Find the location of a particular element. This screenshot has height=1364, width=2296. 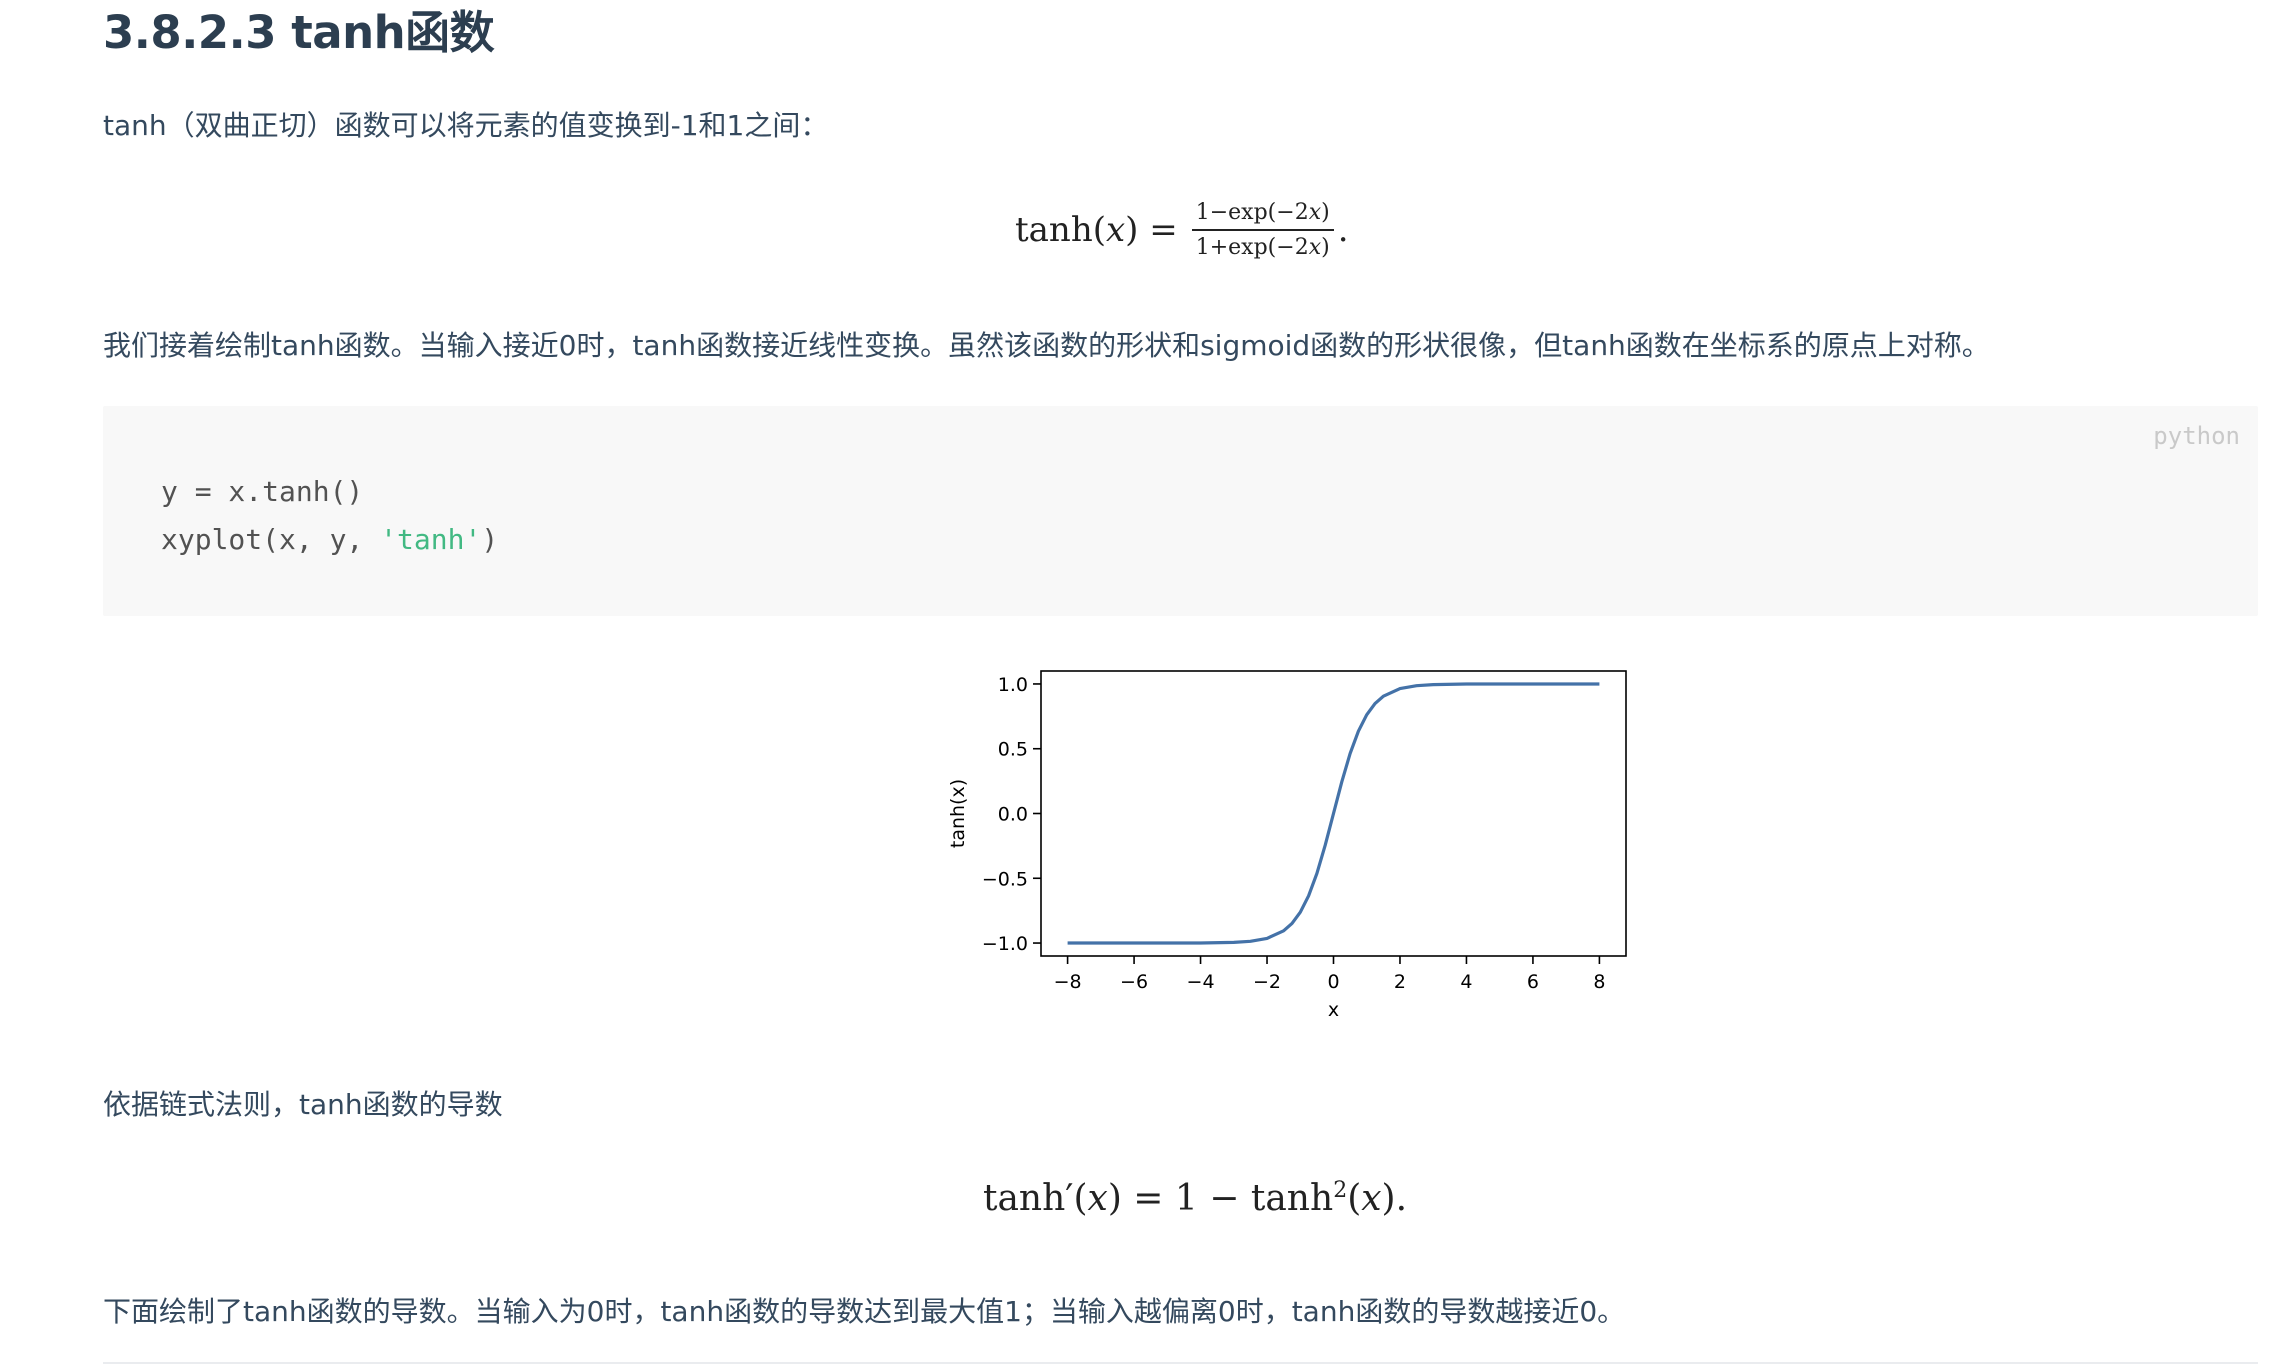

x-tick-label: 6 is located at coordinates (1533, 982).